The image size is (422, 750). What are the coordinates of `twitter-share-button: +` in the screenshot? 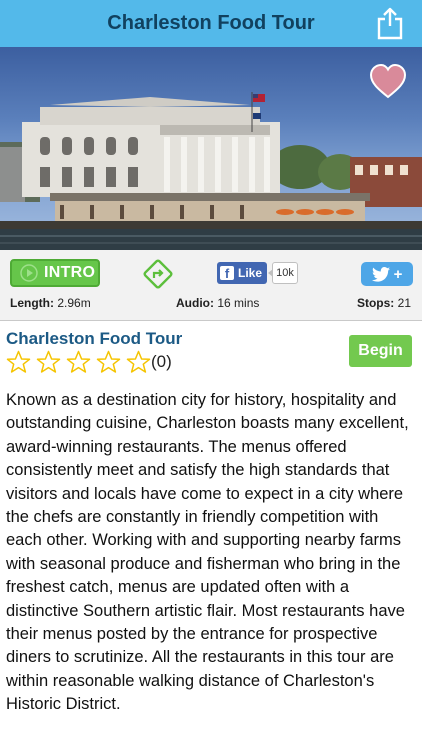 It's located at (387, 274).